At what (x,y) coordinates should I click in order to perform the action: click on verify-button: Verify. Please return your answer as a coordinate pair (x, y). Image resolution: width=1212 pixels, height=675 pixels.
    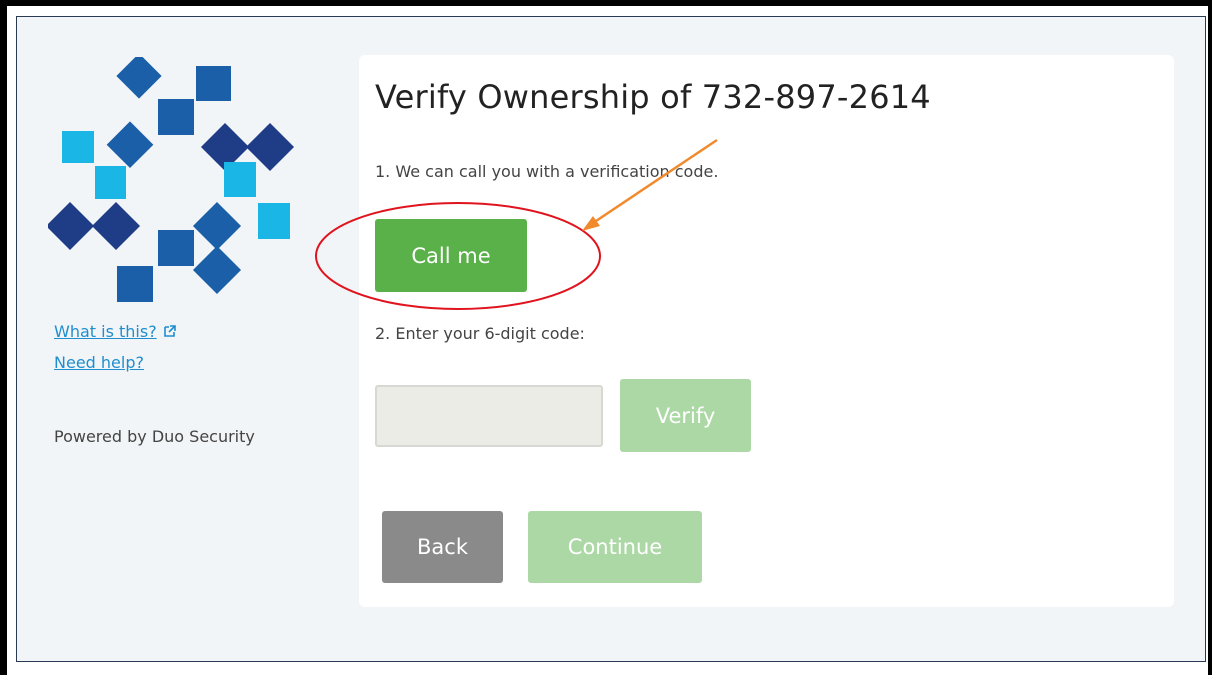
    Looking at the image, I should click on (685, 415).